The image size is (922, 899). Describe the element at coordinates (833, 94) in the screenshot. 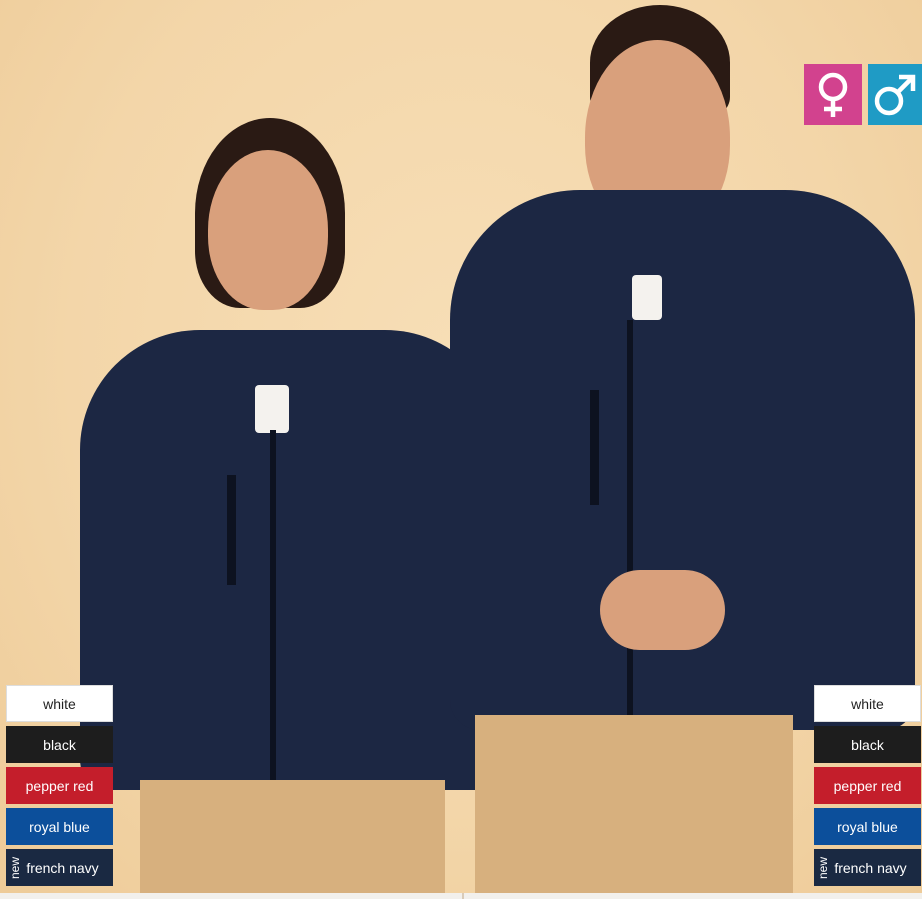

I see `female-symbol-icon` at that location.